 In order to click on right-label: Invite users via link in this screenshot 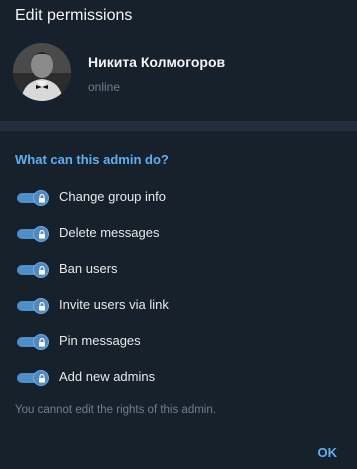, I will do `click(114, 304)`.